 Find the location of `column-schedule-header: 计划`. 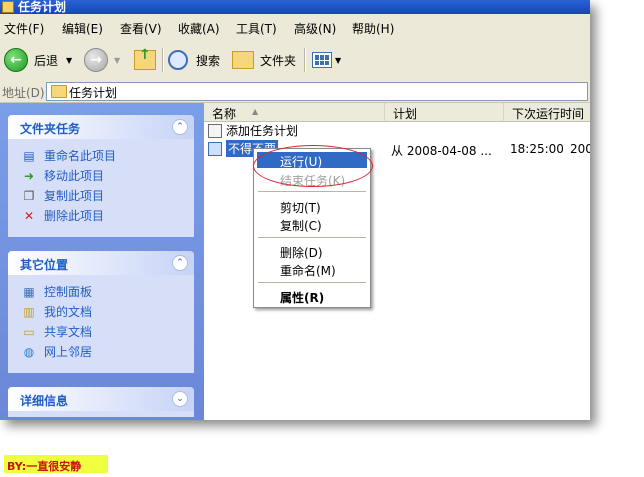

column-schedule-header: 计划 is located at coordinates (444, 112).